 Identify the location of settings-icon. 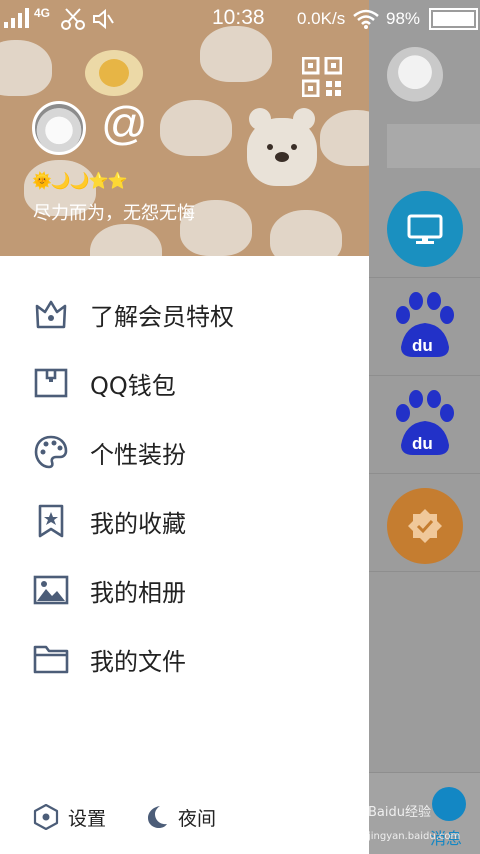
(46, 817).